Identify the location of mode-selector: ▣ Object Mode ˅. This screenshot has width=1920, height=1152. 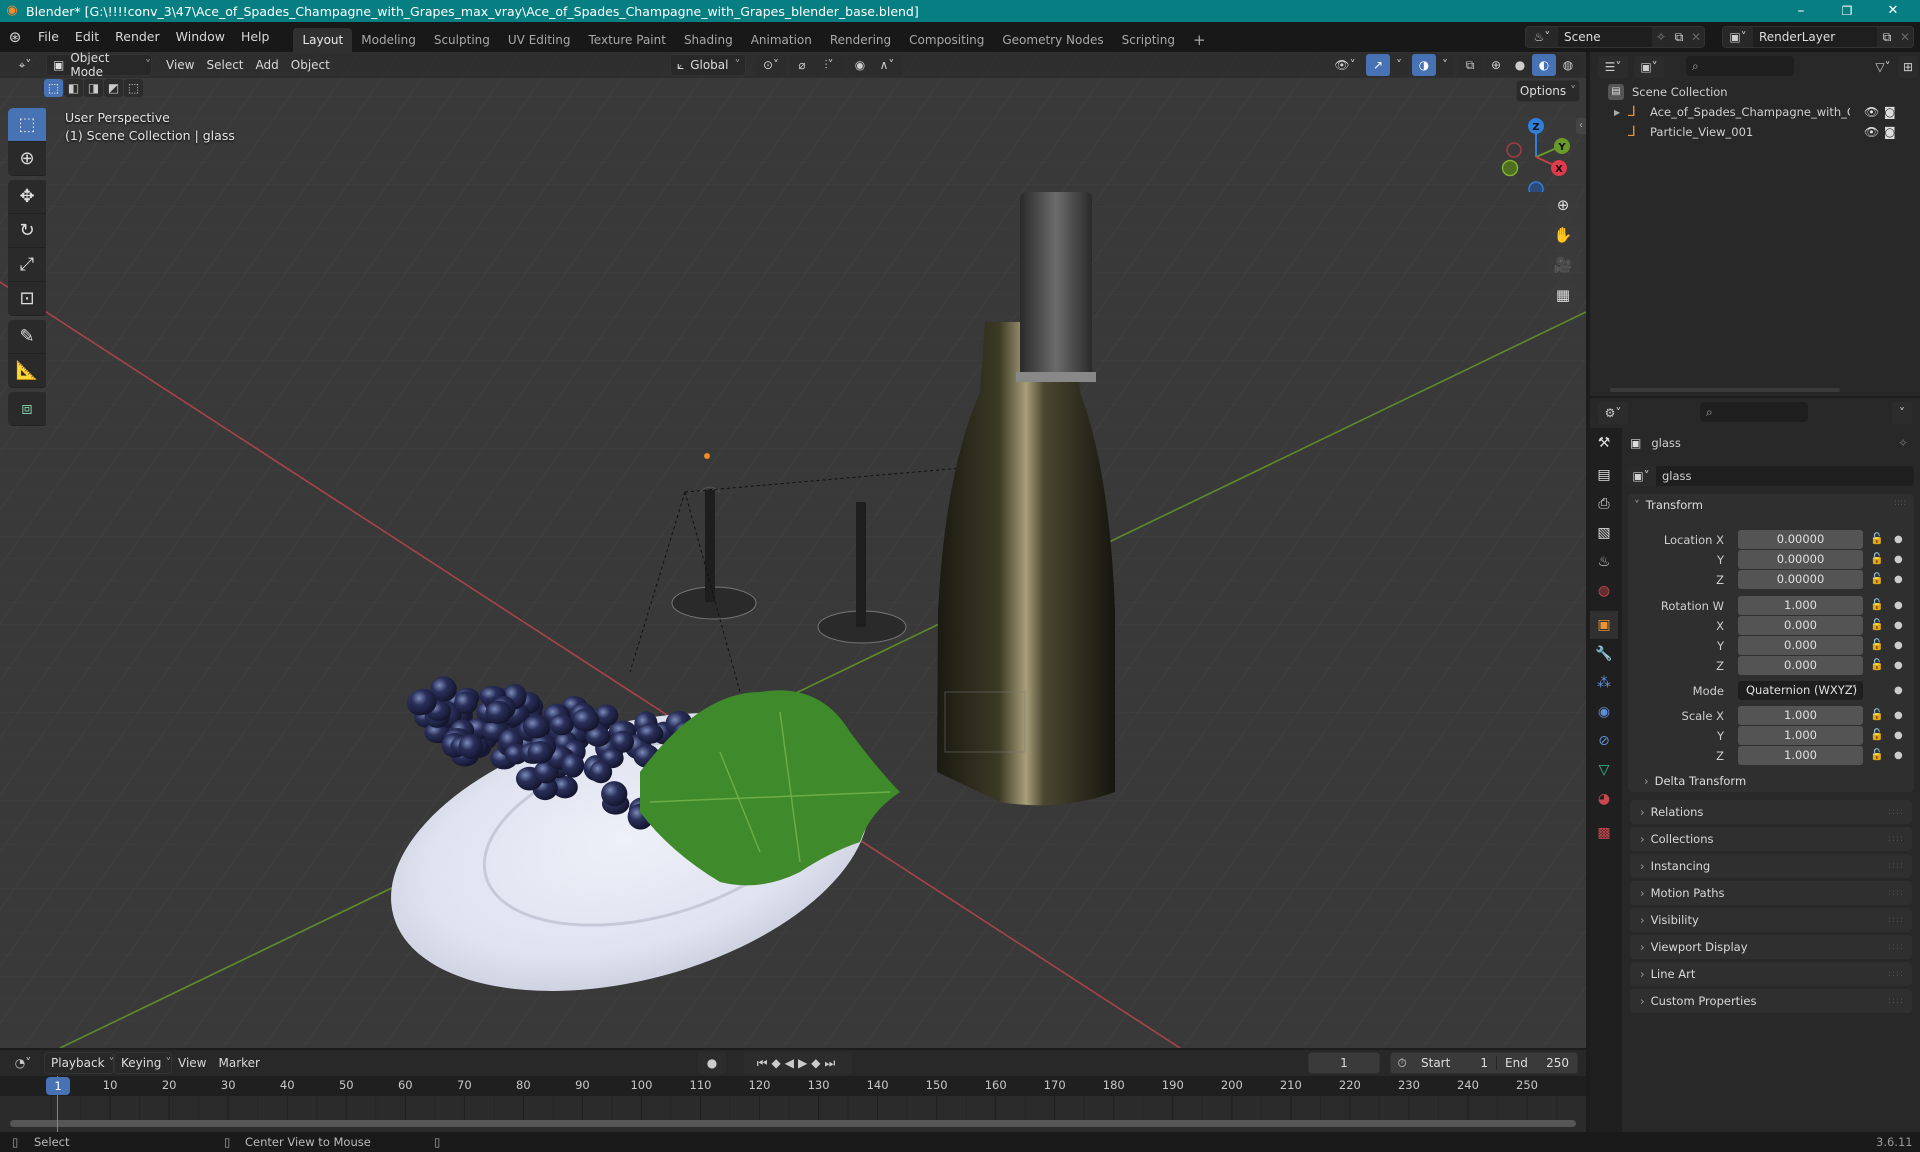
(99, 65).